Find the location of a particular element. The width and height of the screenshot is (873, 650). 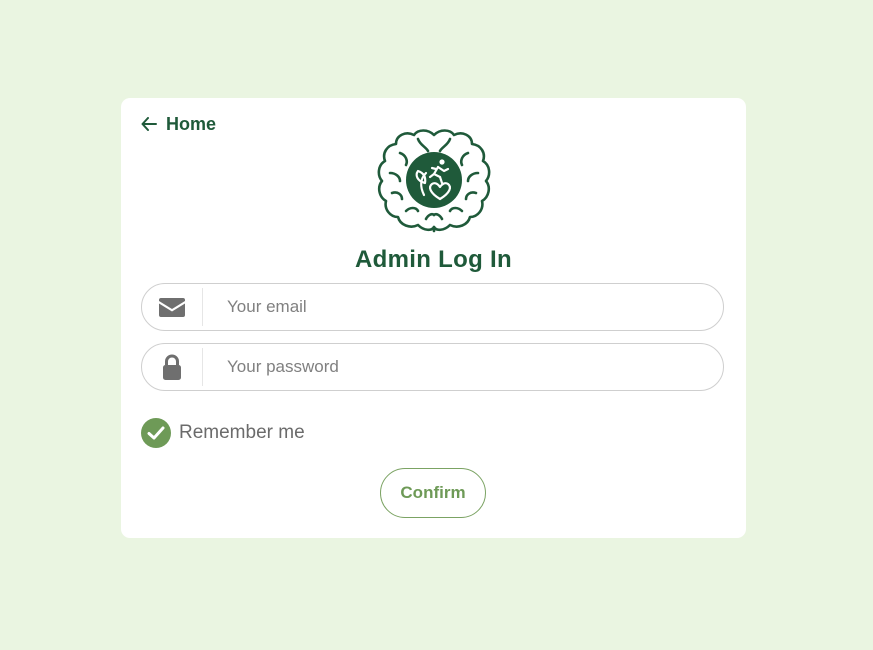

password-input is located at coordinates (475, 367).